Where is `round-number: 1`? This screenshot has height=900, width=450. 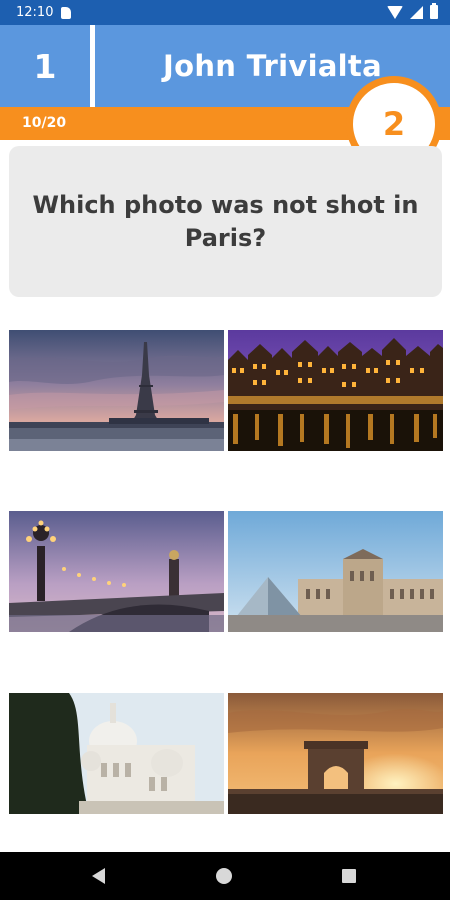
round-number: 1 is located at coordinates (45, 66).